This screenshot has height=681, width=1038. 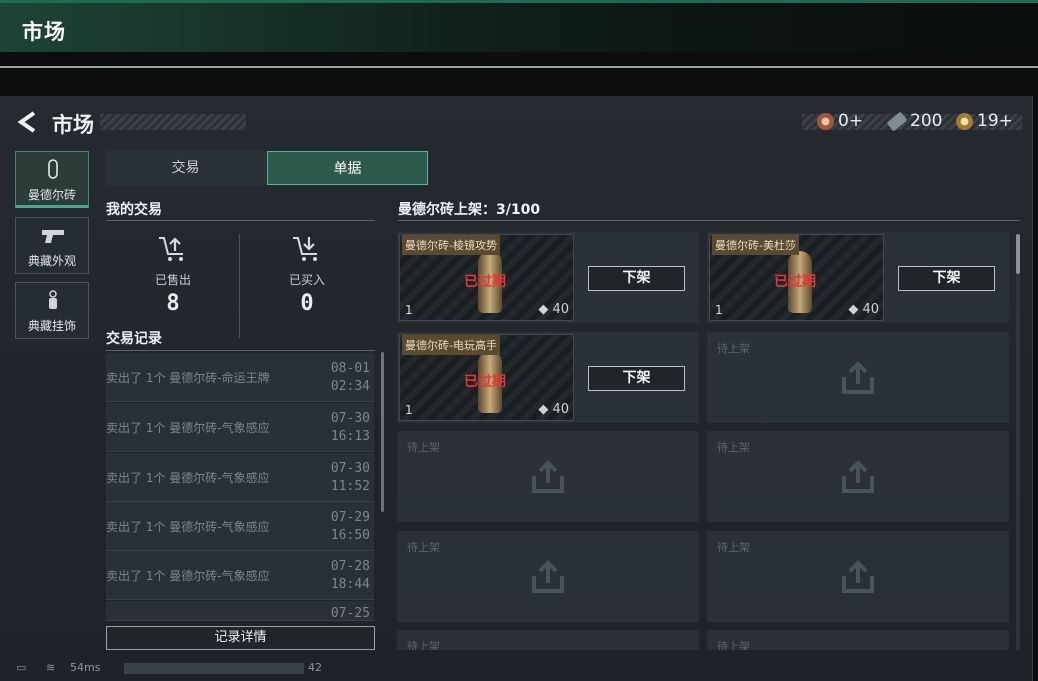 I want to click on pistol-icon, so click(x=53, y=236).